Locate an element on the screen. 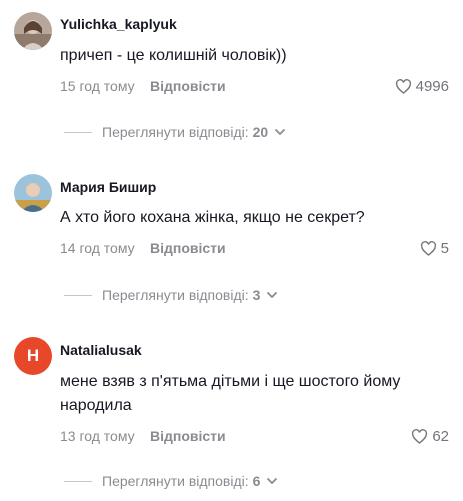  comment-username: Мария Бишир is located at coordinates (108, 187).